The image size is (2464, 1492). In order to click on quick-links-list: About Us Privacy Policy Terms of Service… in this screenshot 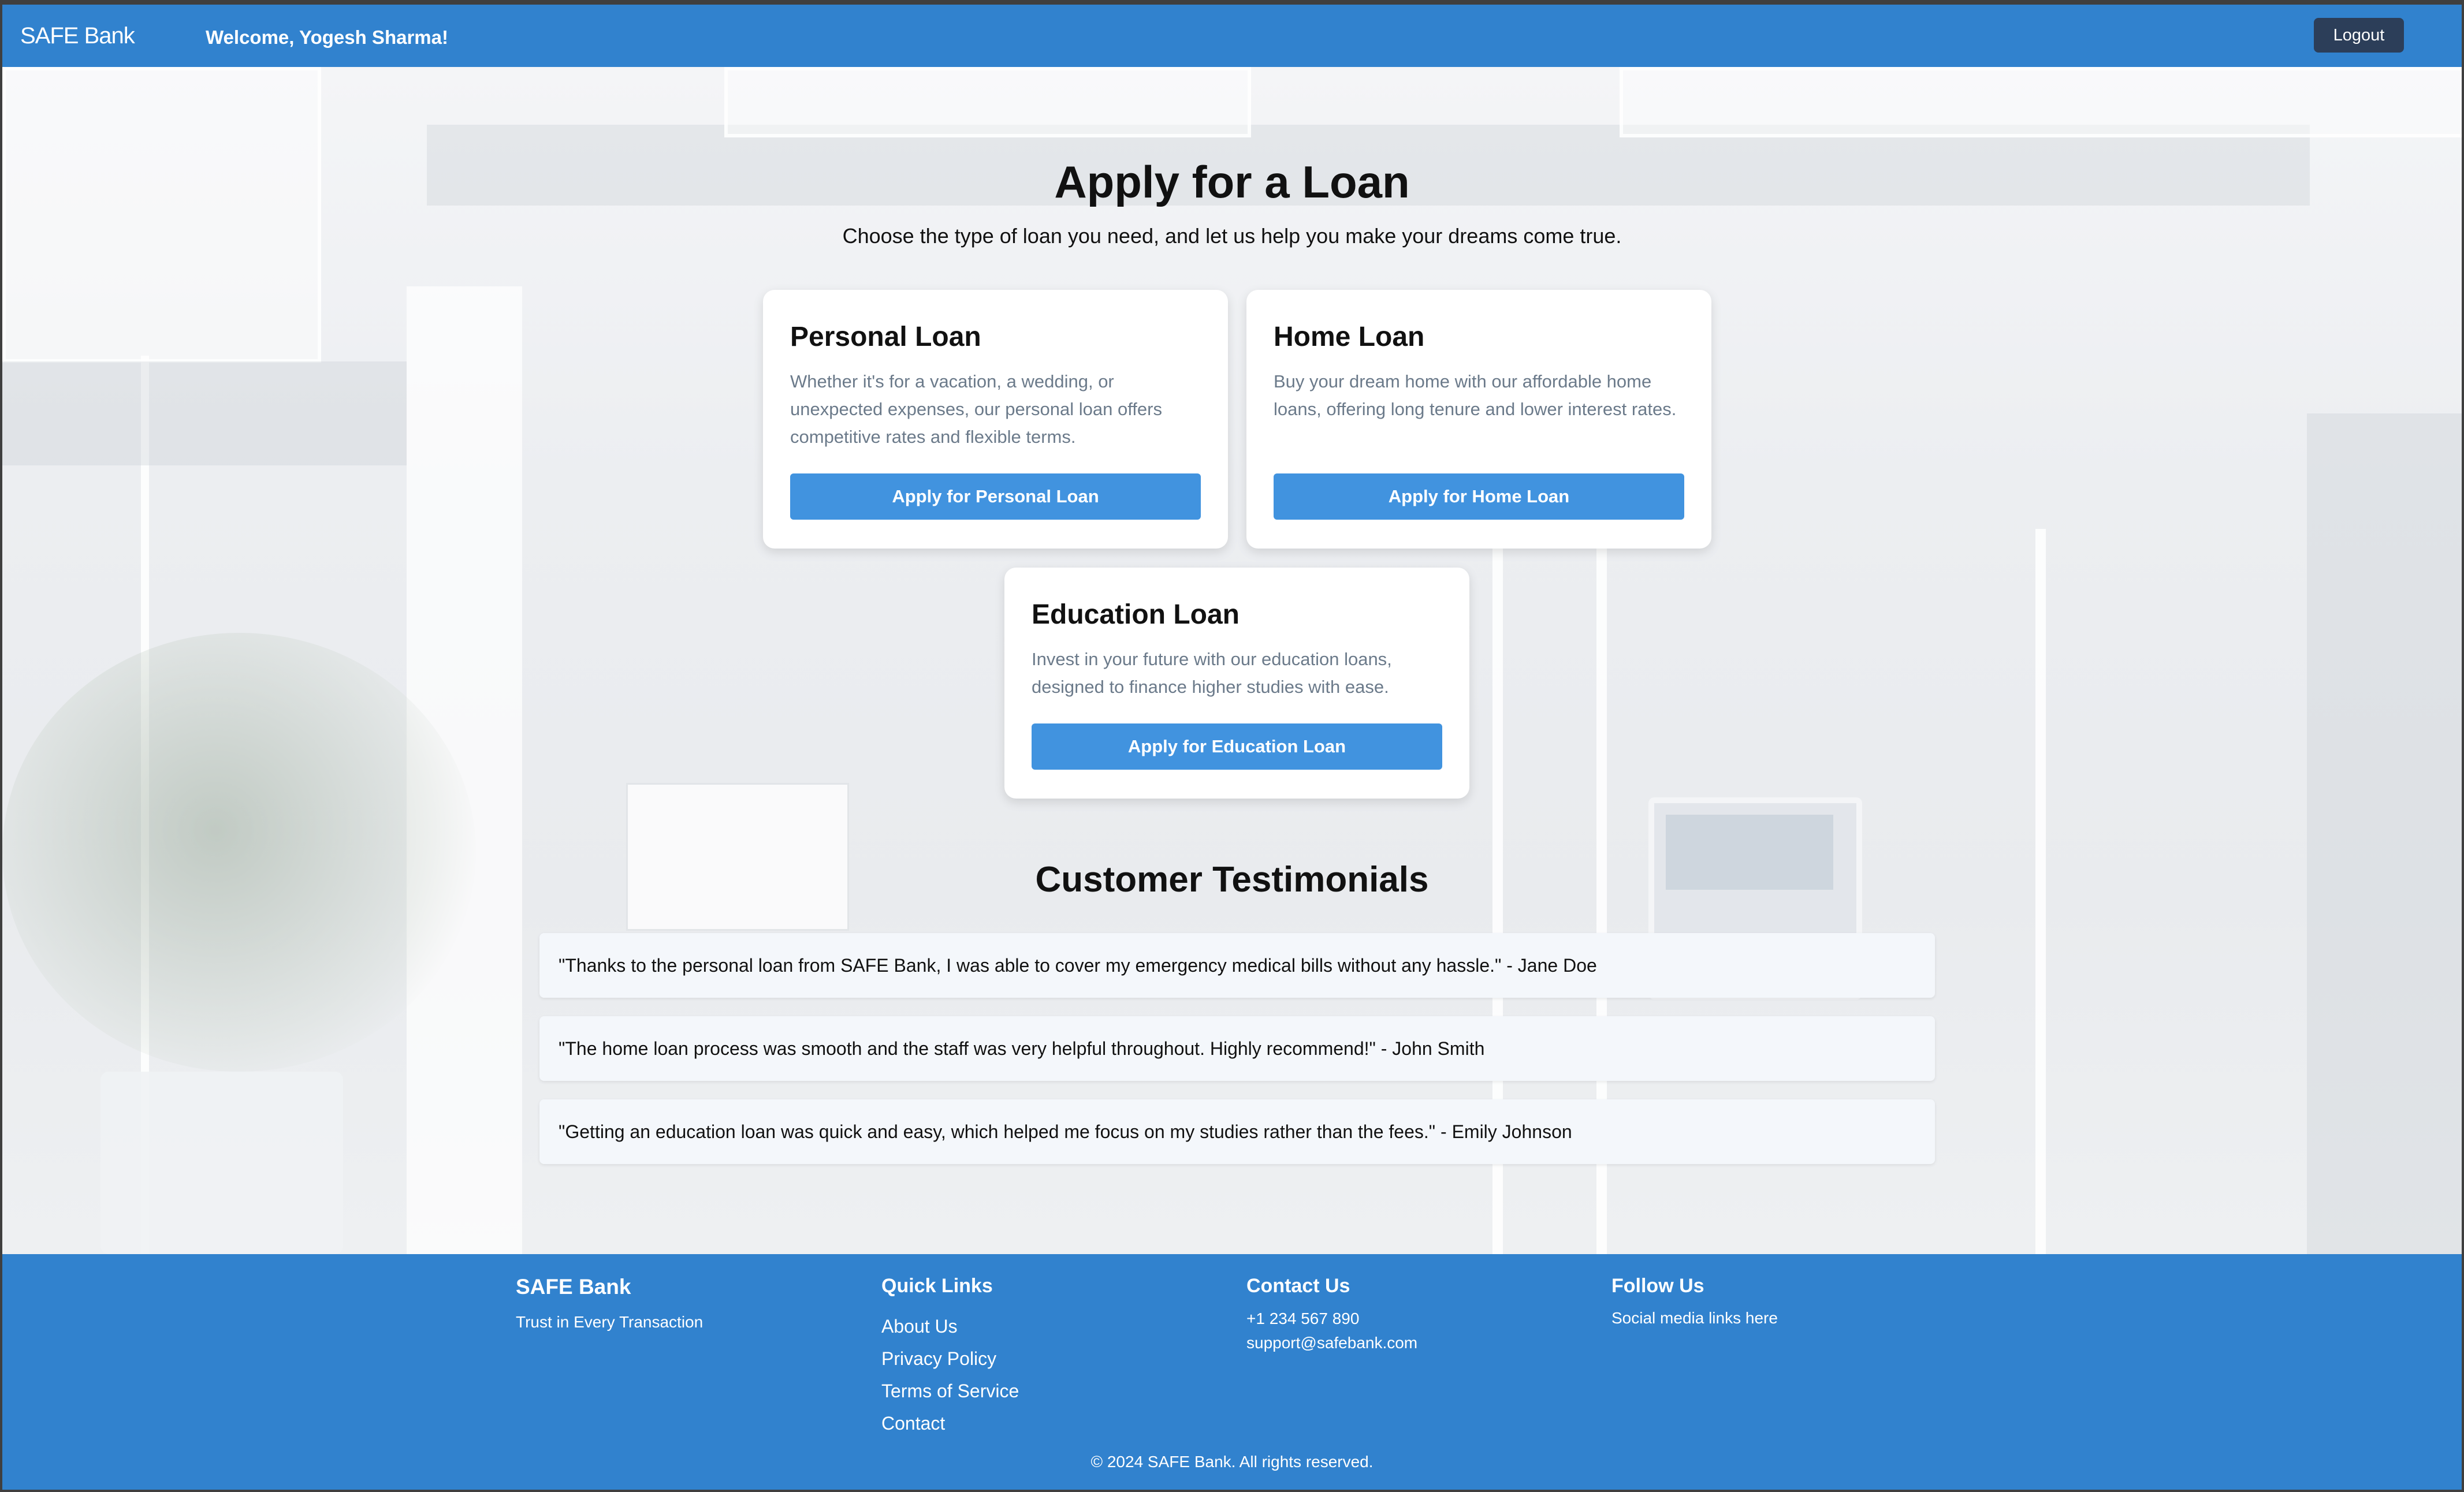, I will do `click(950, 1374)`.